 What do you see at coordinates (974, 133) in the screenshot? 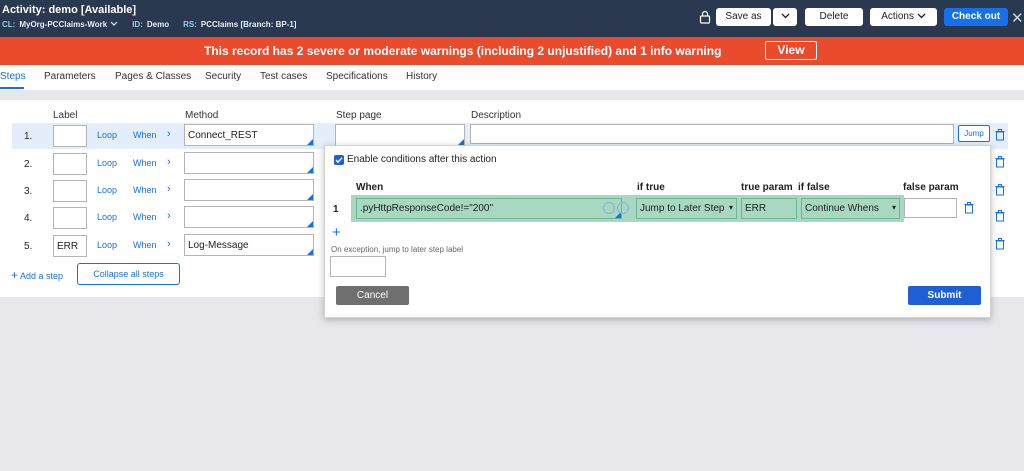
I see `jump-button: Jump` at bounding box center [974, 133].